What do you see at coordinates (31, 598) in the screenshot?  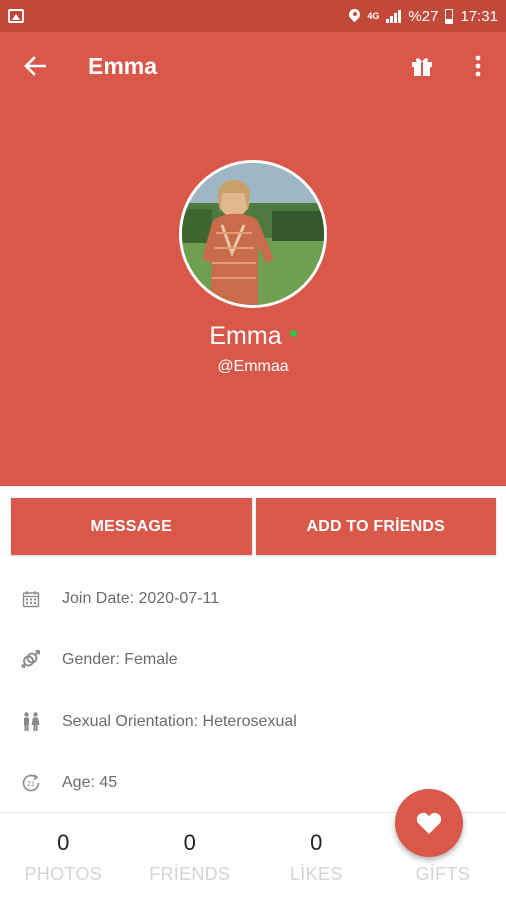 I see `calendar-icon` at bounding box center [31, 598].